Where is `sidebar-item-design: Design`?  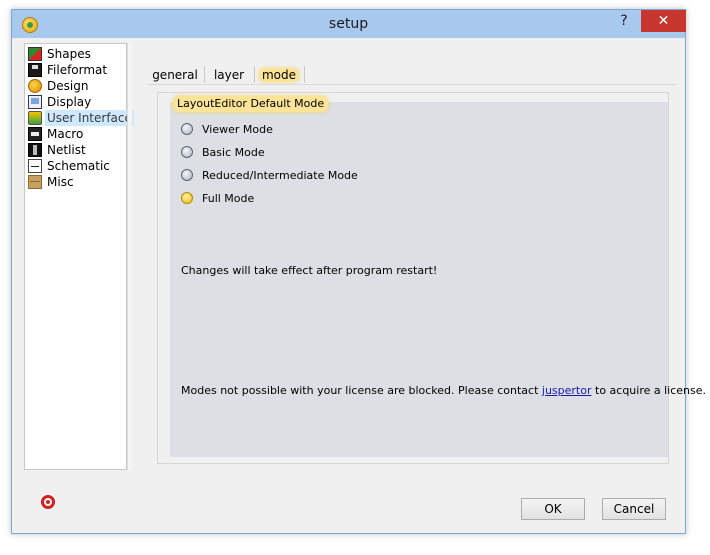
sidebar-item-design: Design is located at coordinates (59, 86).